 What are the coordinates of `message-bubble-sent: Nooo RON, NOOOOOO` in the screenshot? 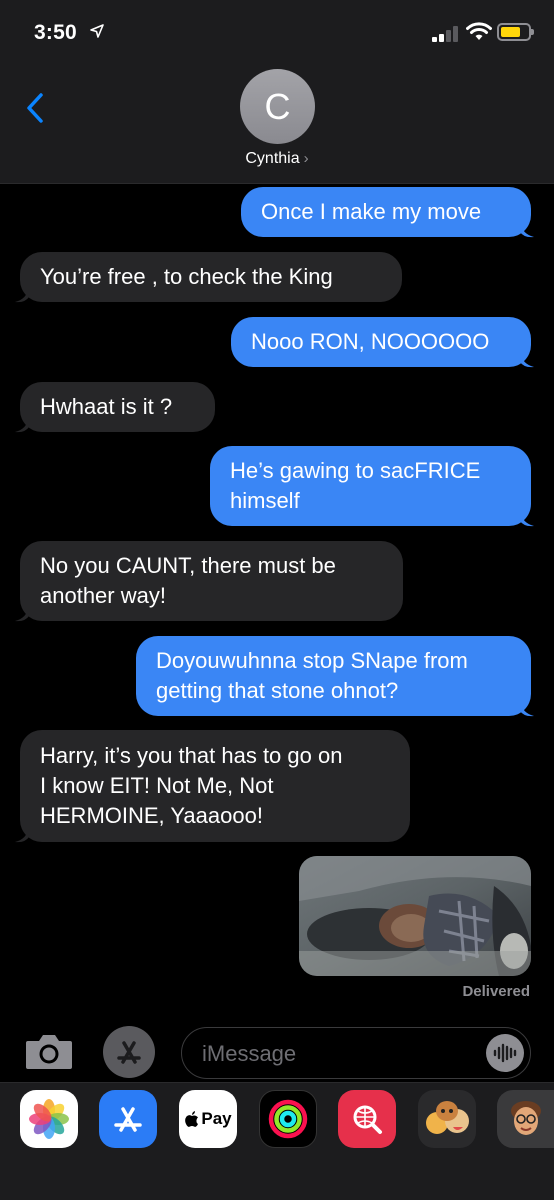 It's located at (381, 342).